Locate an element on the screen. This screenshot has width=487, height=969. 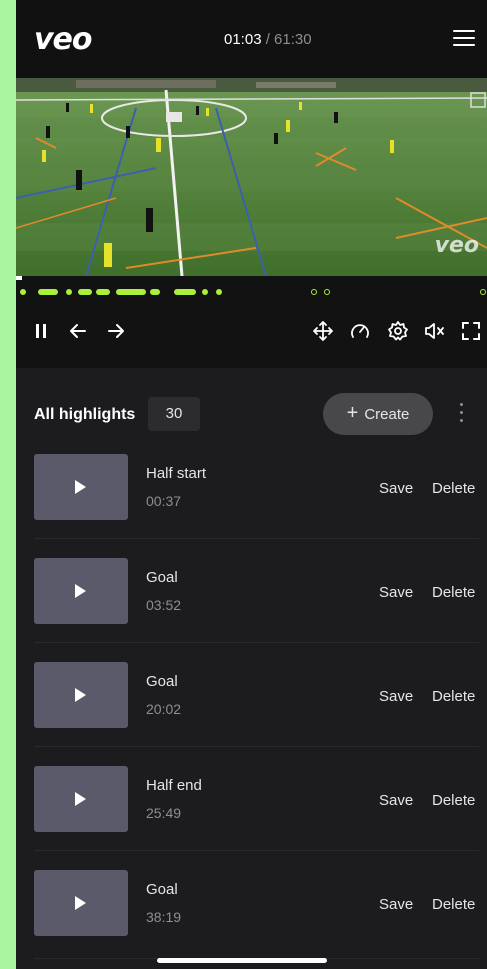
create-label: Create is located at coordinates (387, 414).